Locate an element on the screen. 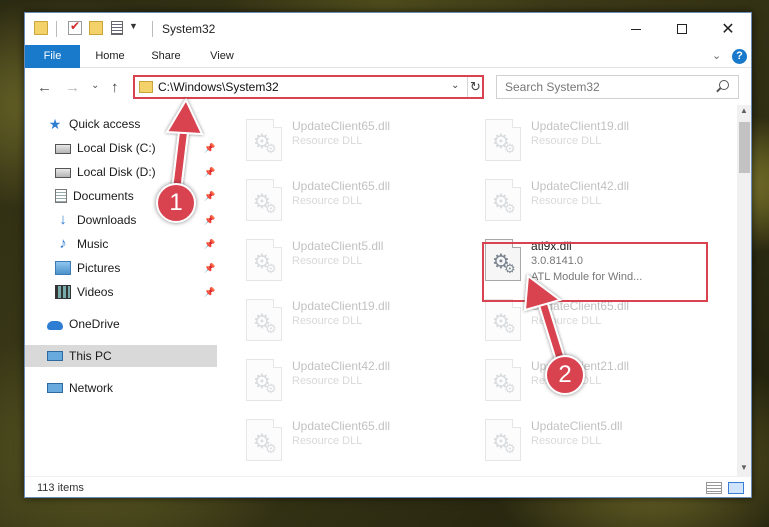  address-path: C:\Windows\System32 is located at coordinates (218, 87).